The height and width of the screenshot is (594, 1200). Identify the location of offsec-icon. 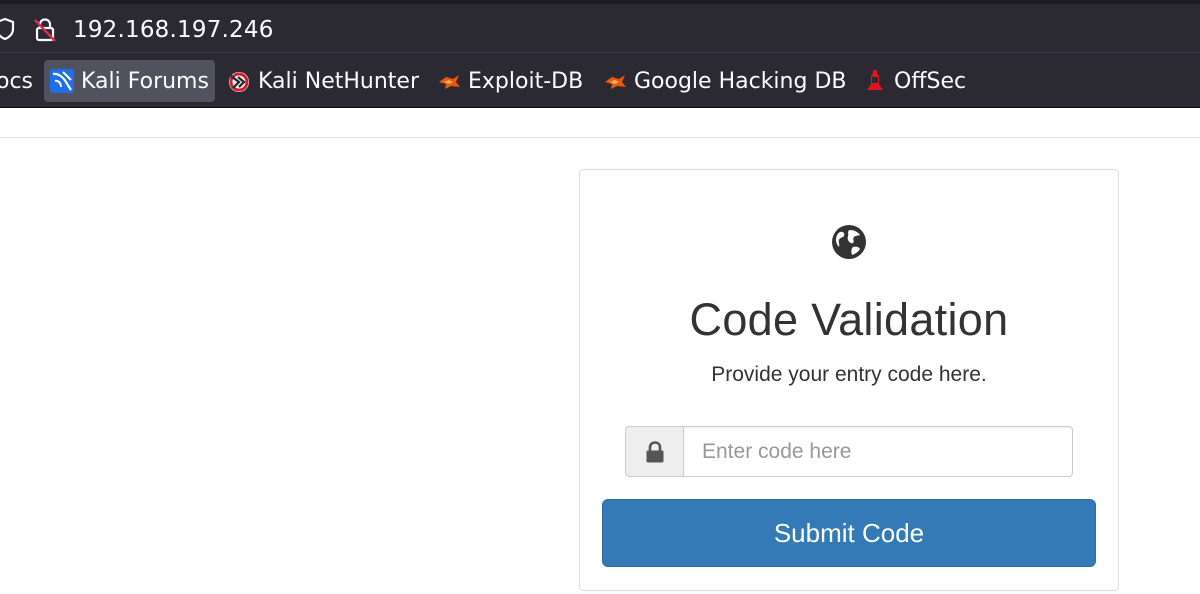
(875, 80).